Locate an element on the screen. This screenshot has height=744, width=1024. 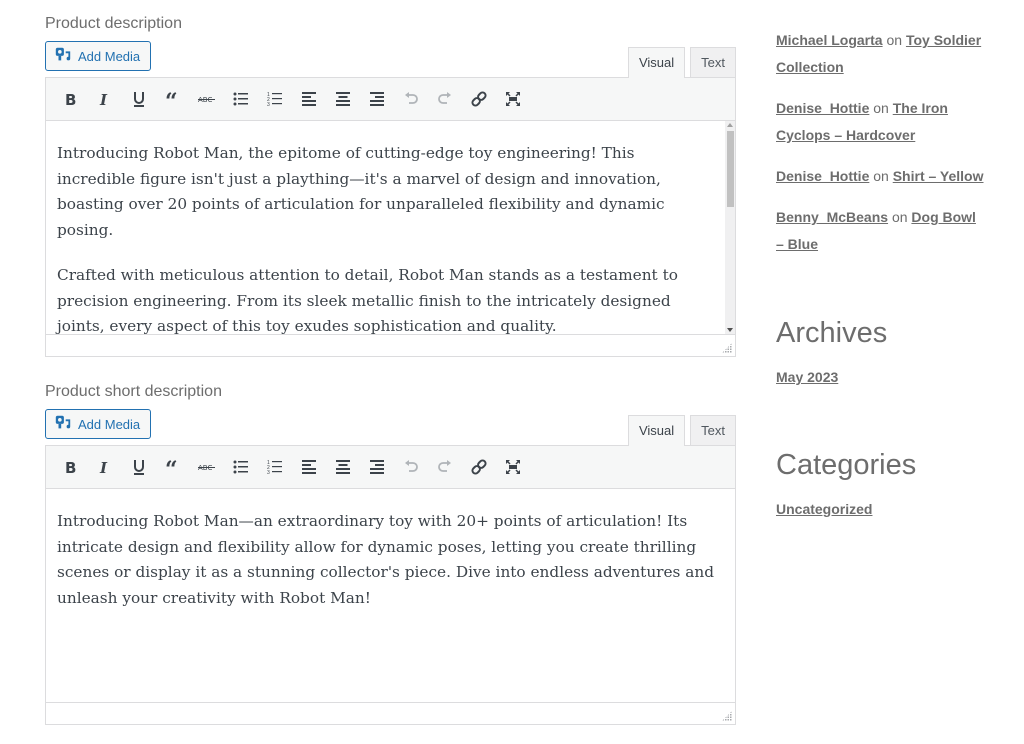
archives-title: Archives is located at coordinates (832, 333).